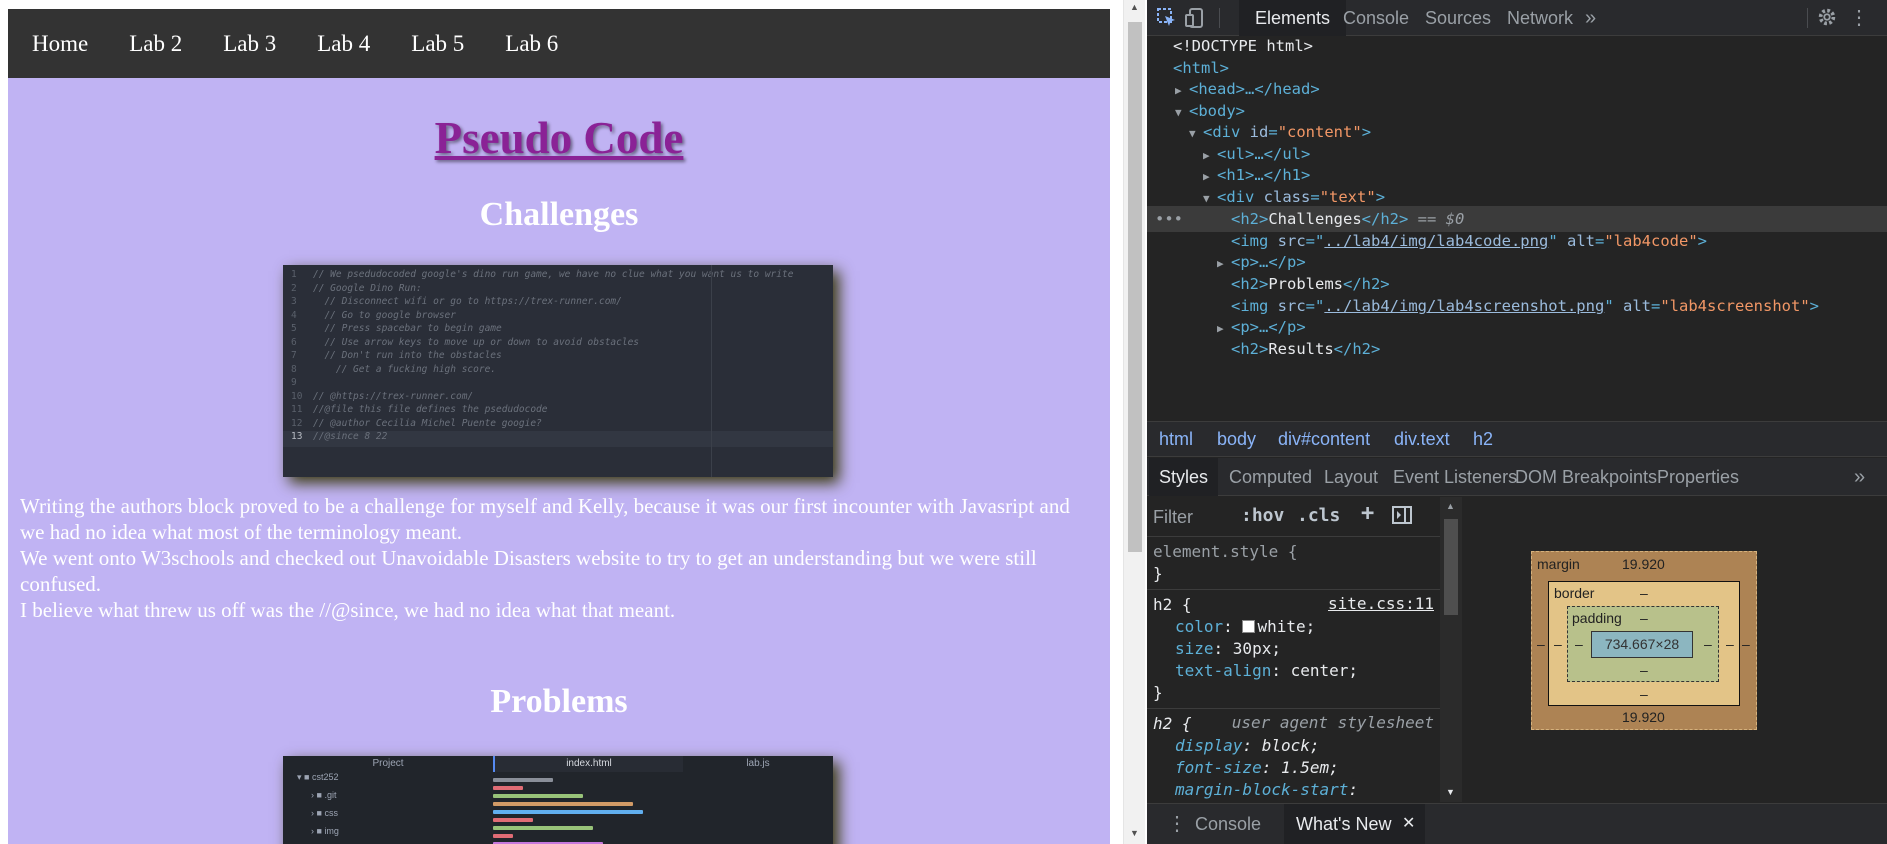 The image size is (1887, 844). Describe the element at coordinates (531, 44) in the screenshot. I see `nav-lab-6: Lab 6` at that location.